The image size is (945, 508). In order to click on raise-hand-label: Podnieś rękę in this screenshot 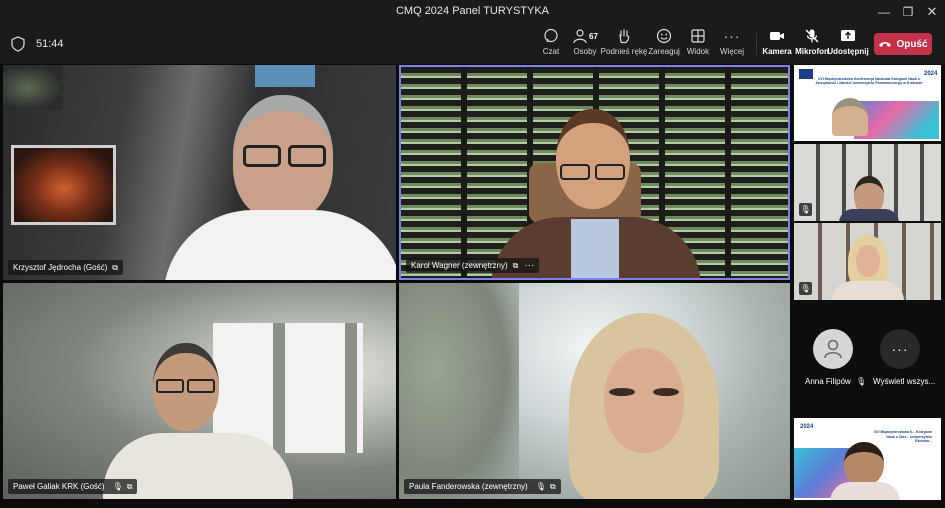, I will do `click(624, 51)`.